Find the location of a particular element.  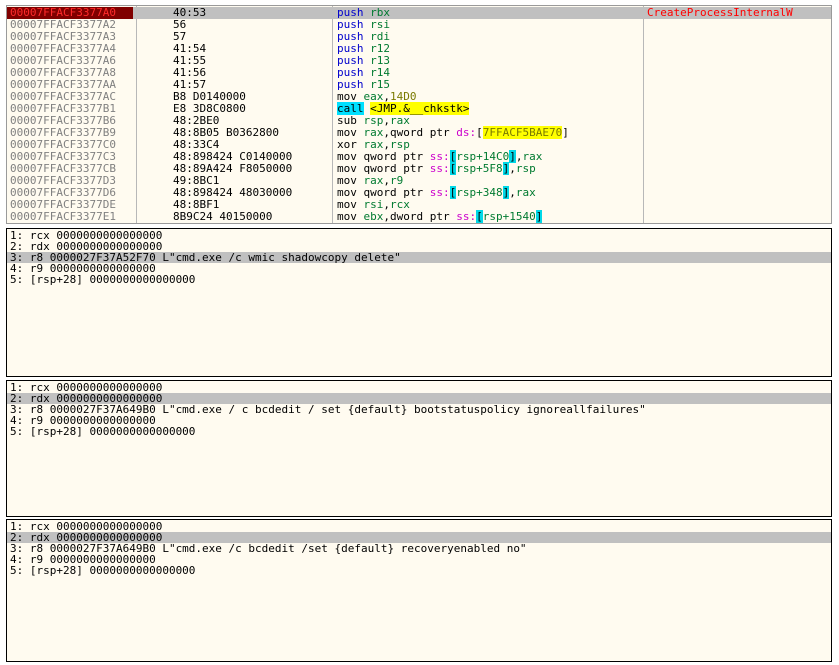

disasm-row: 00007FFACF3377A2 56 push rsi is located at coordinates (419, 25).